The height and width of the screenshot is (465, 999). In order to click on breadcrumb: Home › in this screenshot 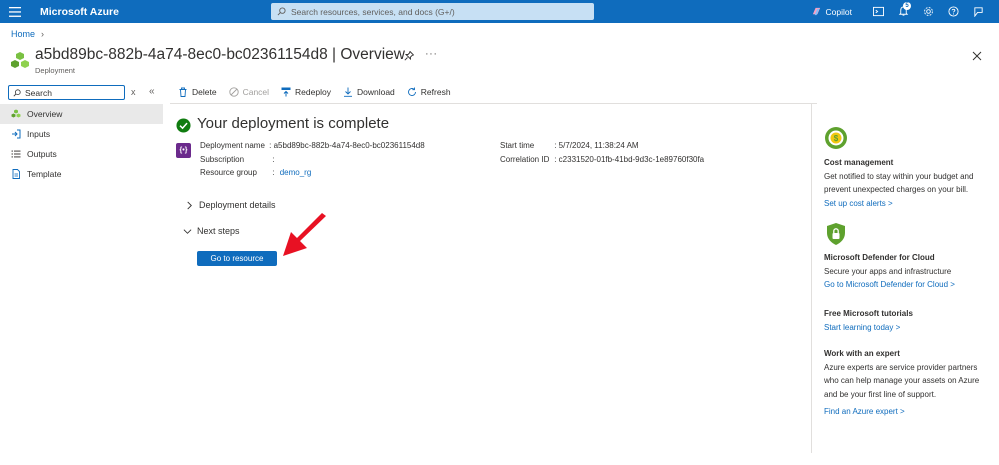, I will do `click(27, 34)`.